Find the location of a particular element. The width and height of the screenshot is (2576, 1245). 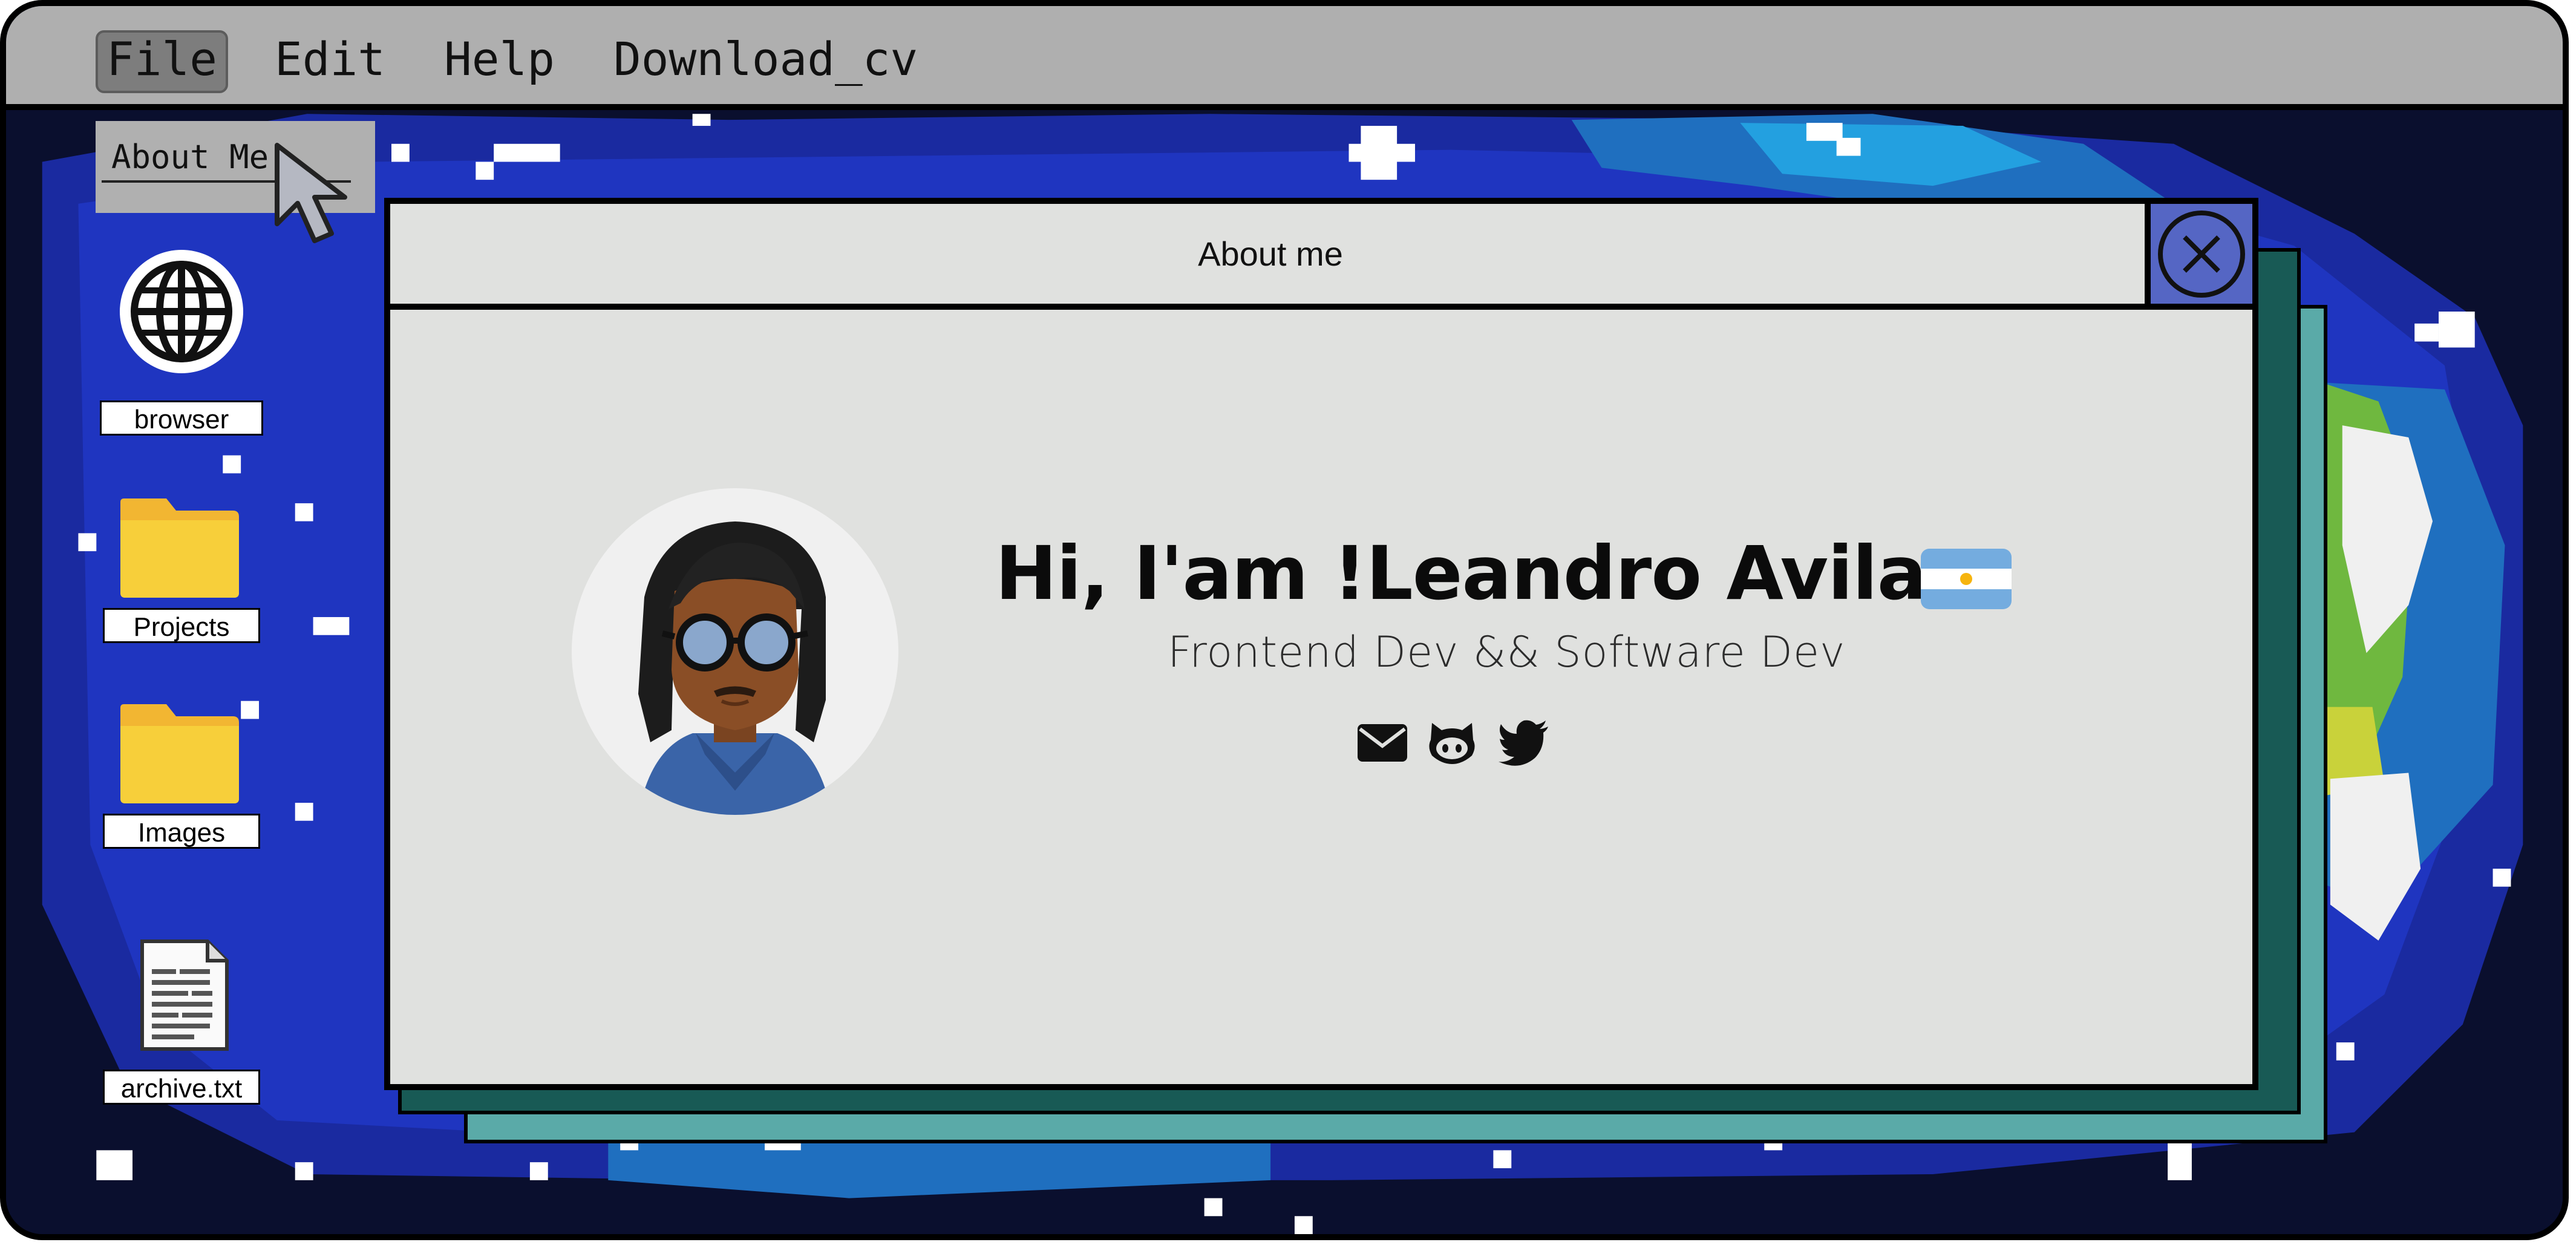

desktop-icon-images: Images is located at coordinates (181, 780).